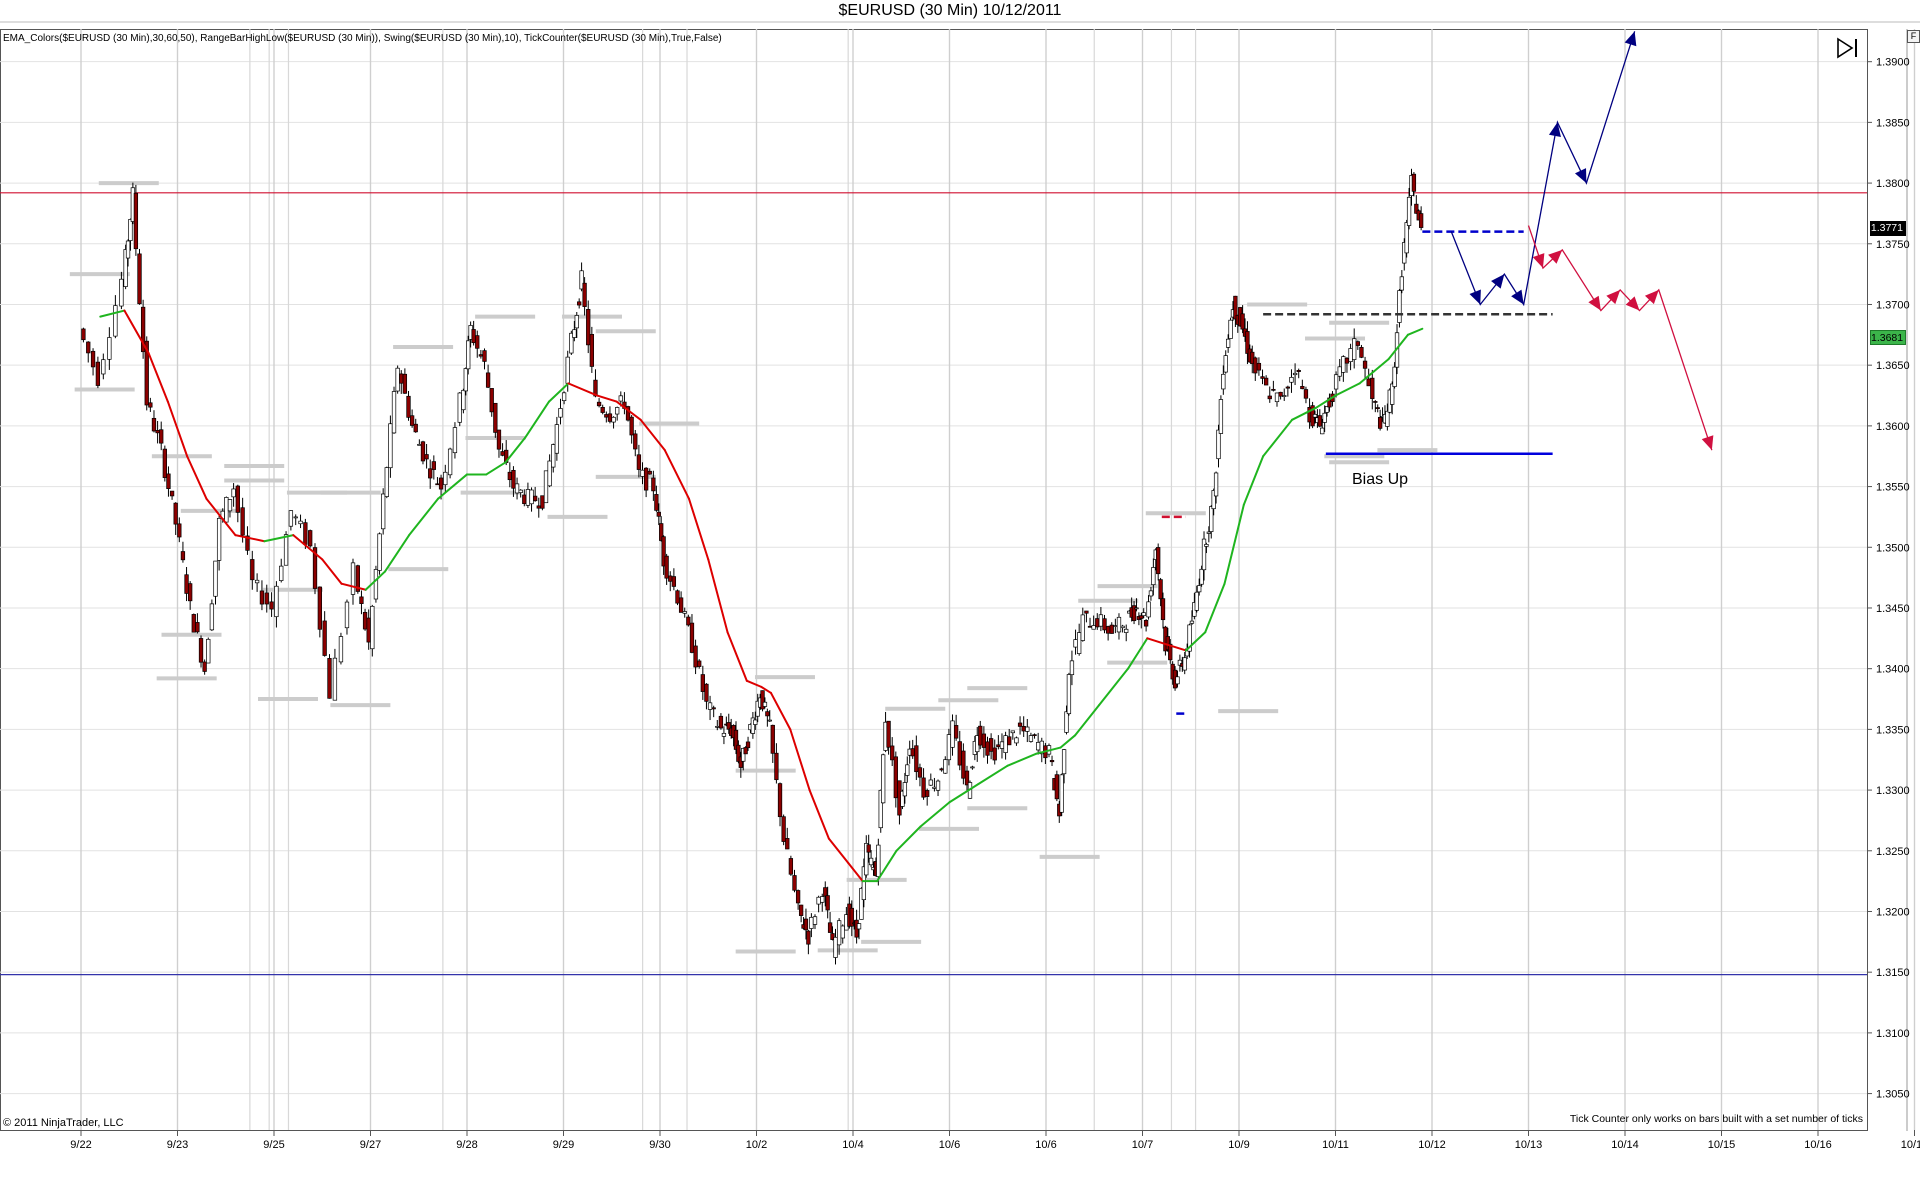  I want to click on x-tick-label: 10/16, so click(1818, 1145).